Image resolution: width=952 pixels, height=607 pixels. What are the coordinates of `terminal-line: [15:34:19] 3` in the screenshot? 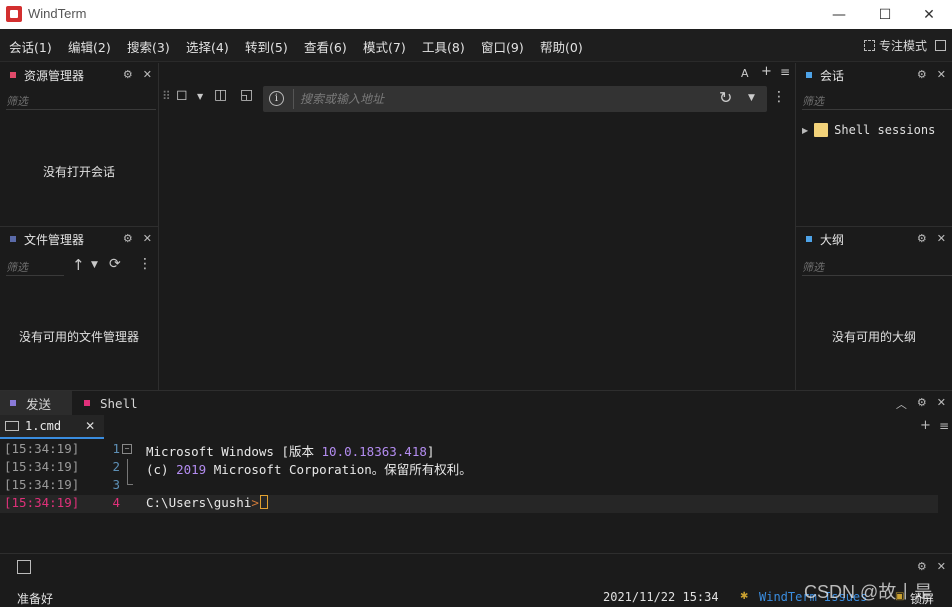 It's located at (476, 486).